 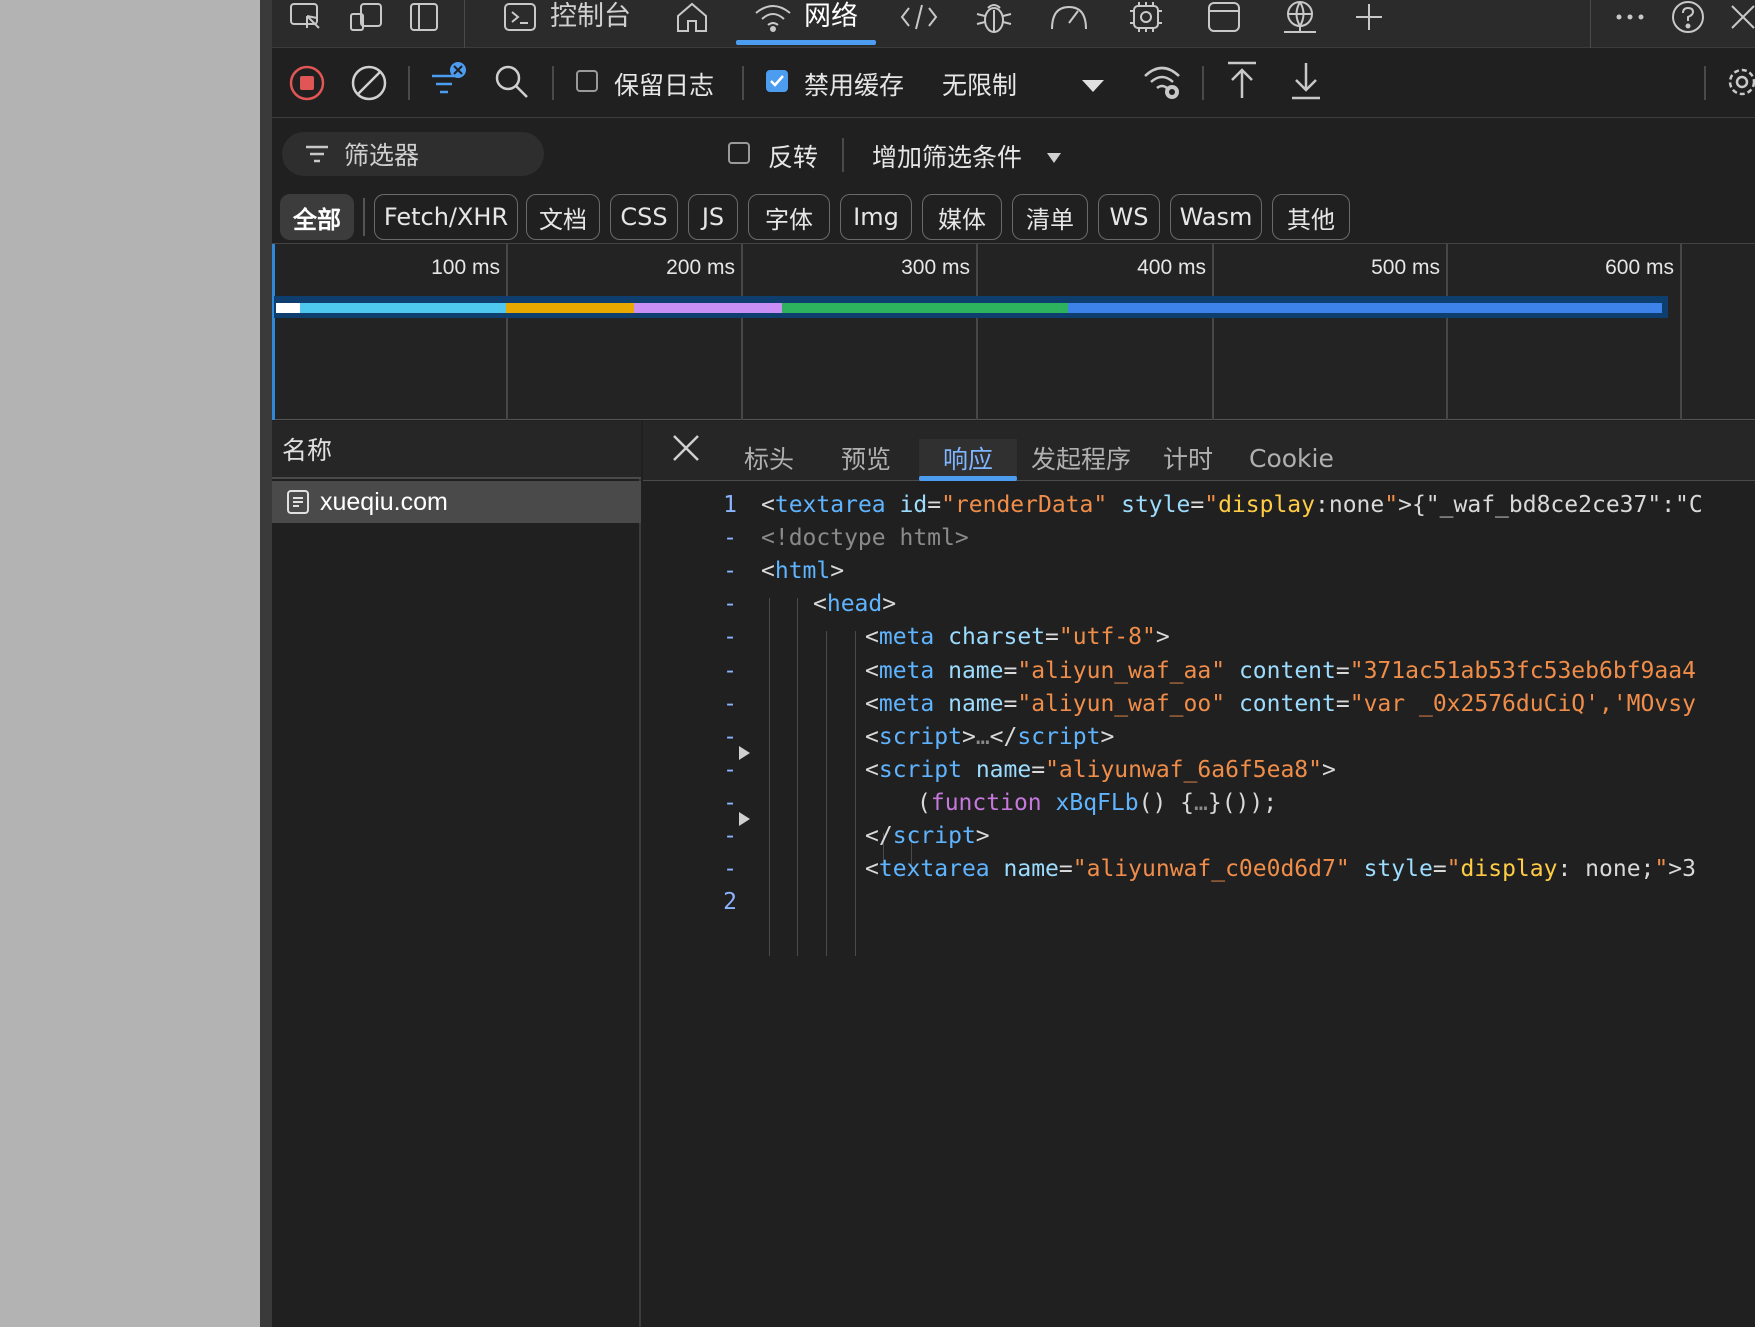 What do you see at coordinates (366, 17) in the screenshot?
I see `device-toolbar-icon` at bounding box center [366, 17].